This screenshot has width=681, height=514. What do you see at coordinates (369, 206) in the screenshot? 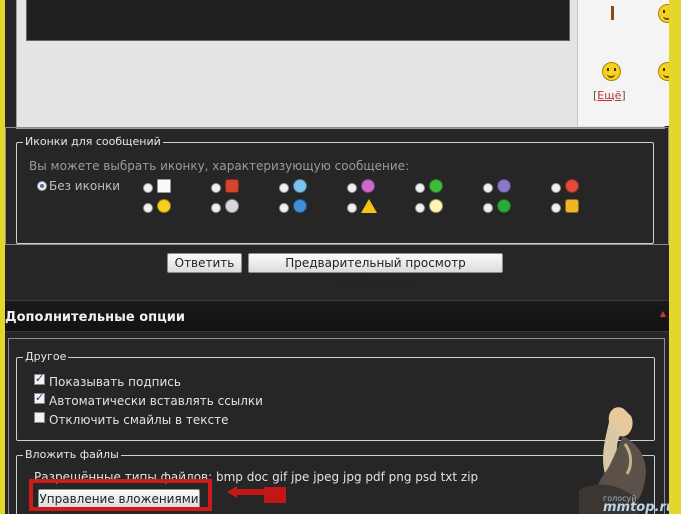
I see `warning-icon` at bounding box center [369, 206].